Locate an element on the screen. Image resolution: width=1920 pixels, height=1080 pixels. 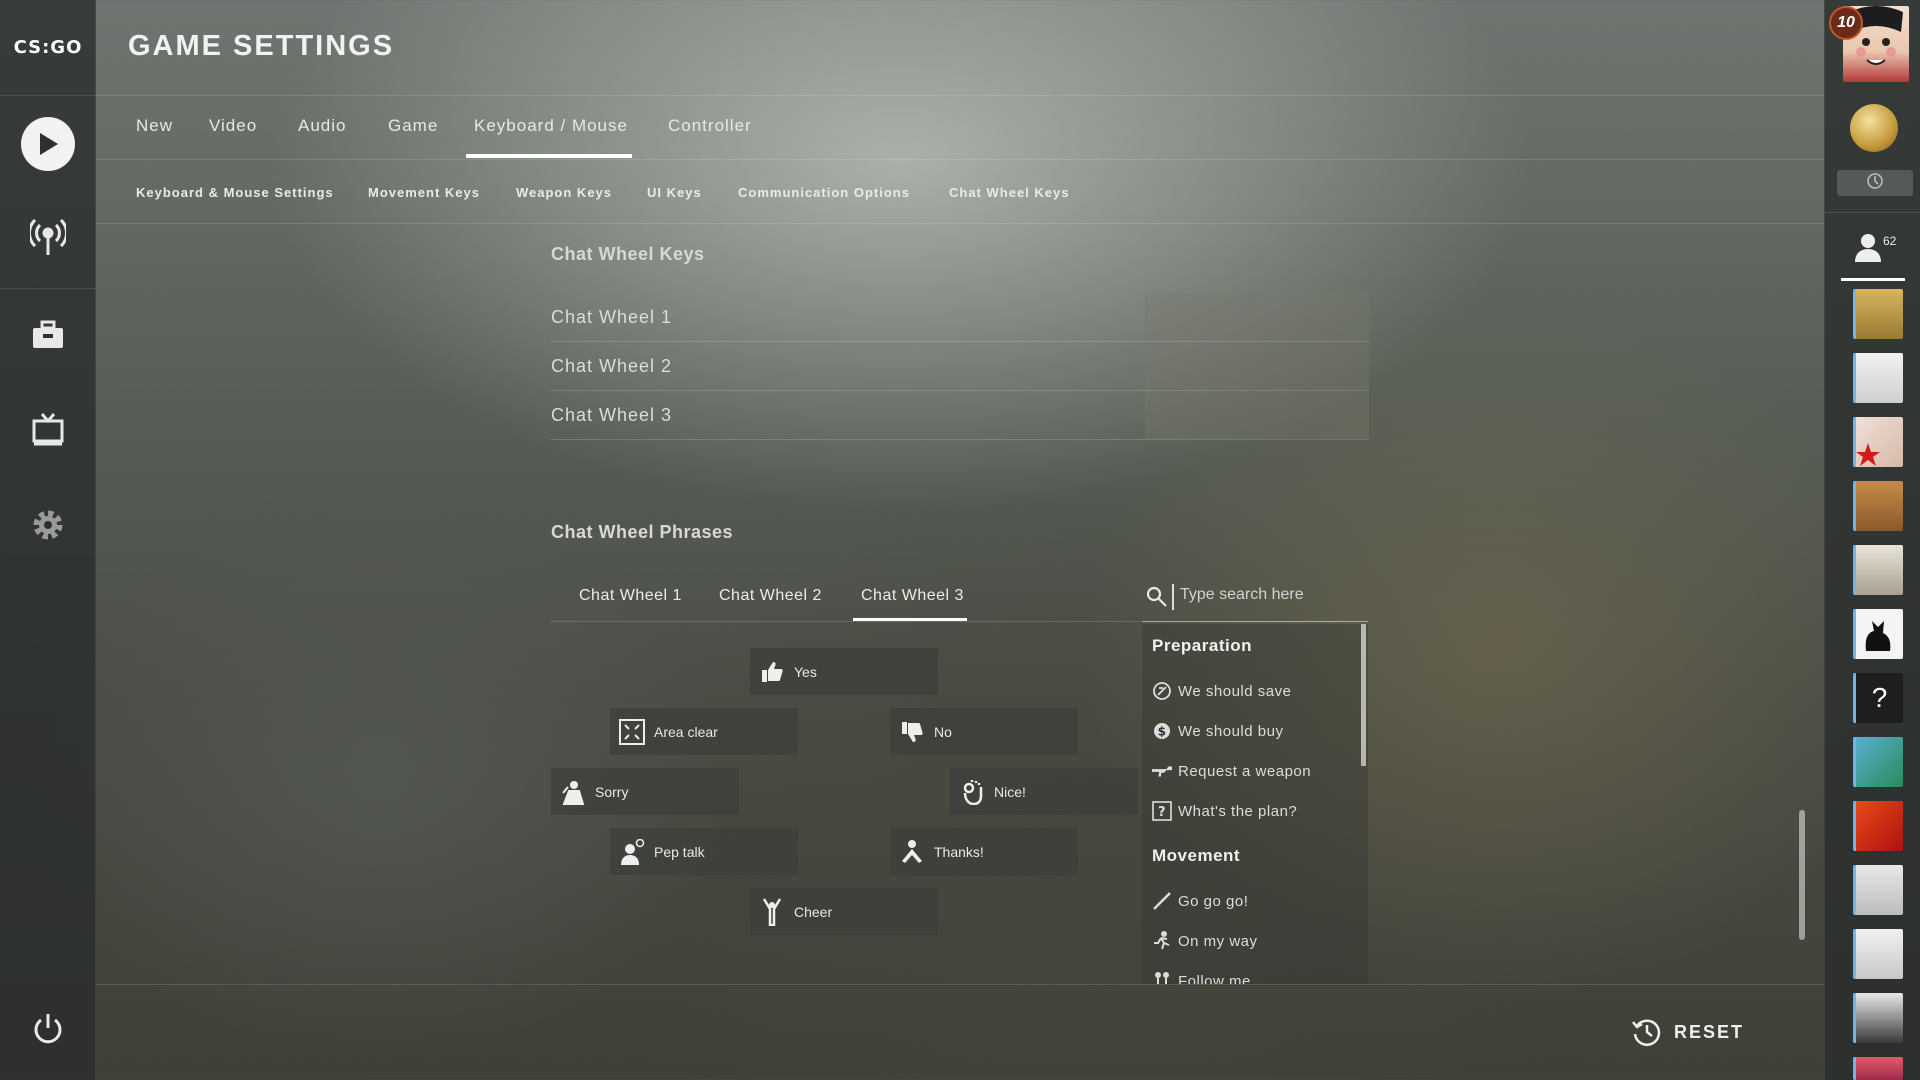
category-preparation: Preparation is located at coordinates (1202, 645).